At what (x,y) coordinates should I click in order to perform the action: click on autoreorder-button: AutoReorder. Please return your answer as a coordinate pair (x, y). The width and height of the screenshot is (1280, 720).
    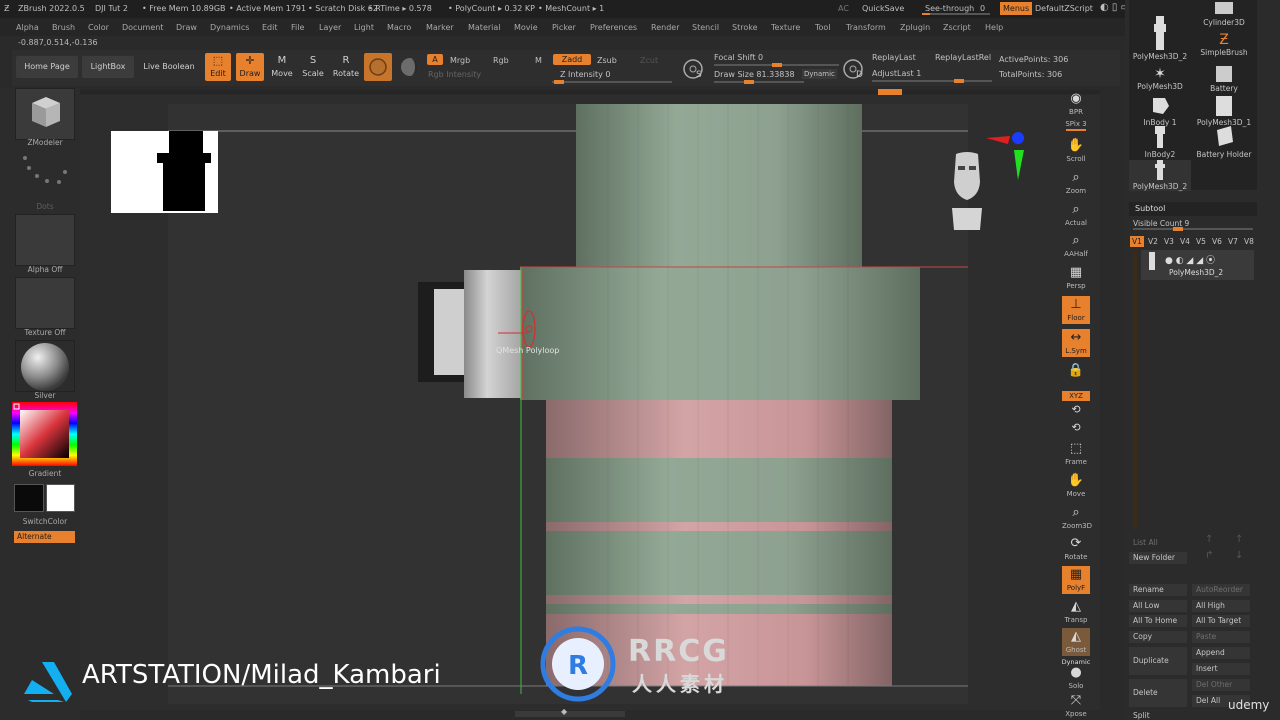
    Looking at the image, I should click on (1221, 590).